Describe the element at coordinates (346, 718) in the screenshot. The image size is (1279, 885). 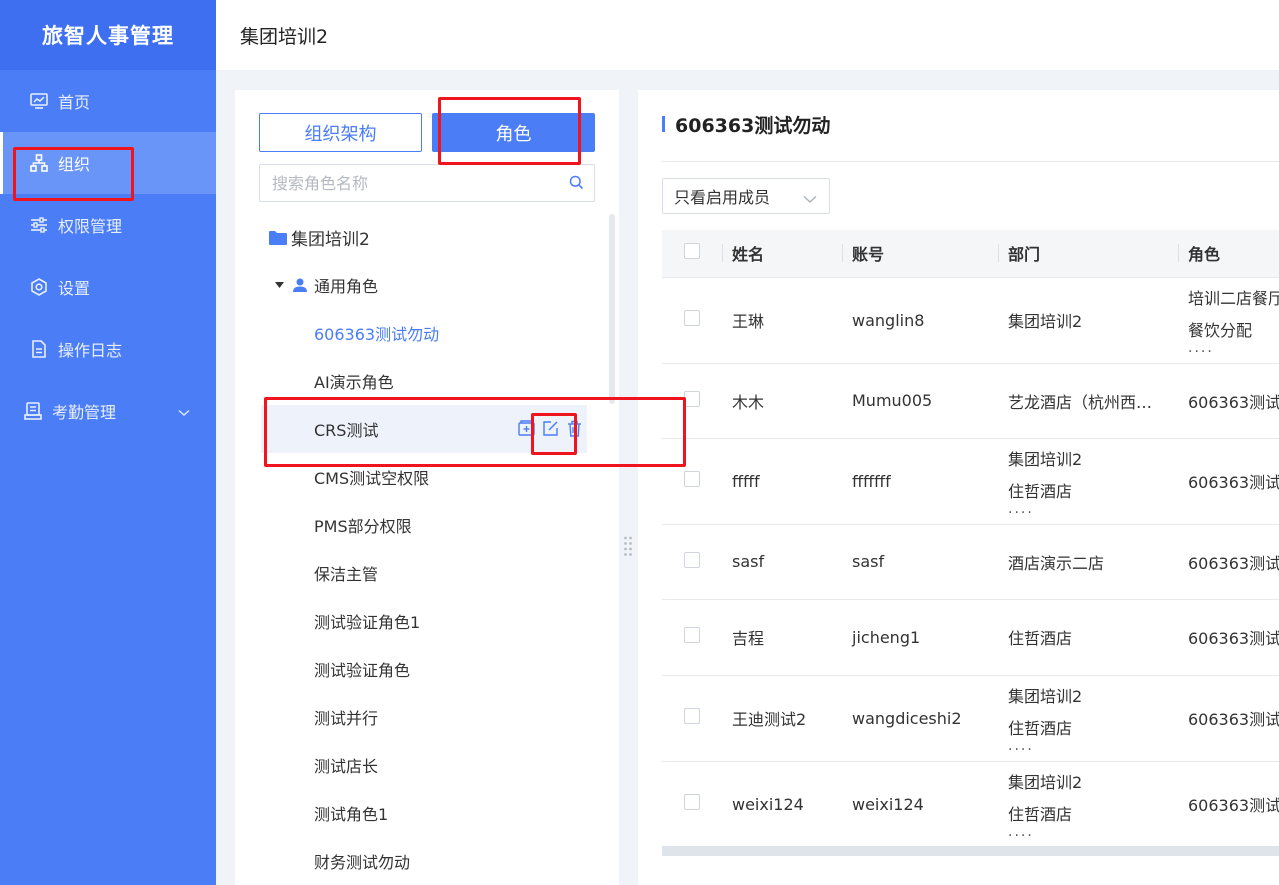
I see `role-label: 测试并行` at that location.